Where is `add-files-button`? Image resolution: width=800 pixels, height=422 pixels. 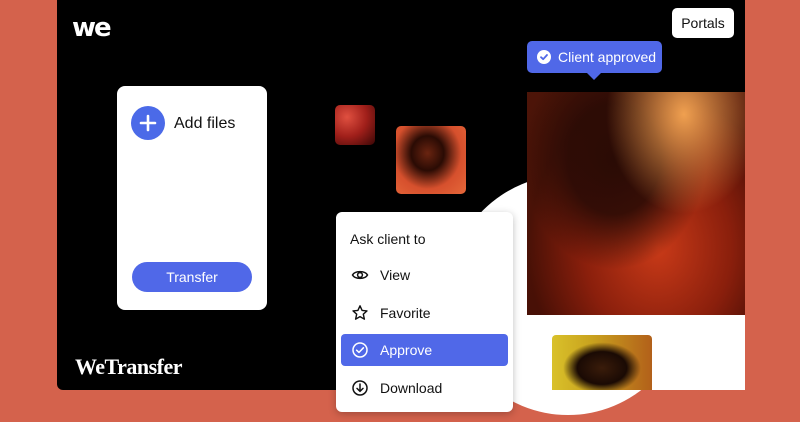 add-files-button is located at coordinates (148, 123).